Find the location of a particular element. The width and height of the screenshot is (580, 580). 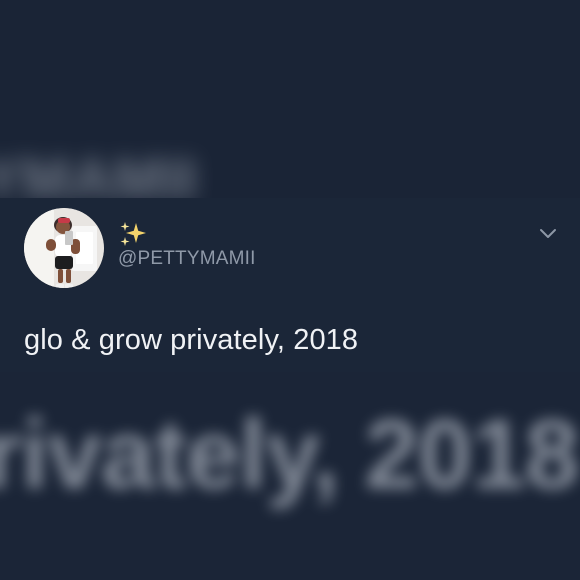

avatar-image is located at coordinates (64, 248).